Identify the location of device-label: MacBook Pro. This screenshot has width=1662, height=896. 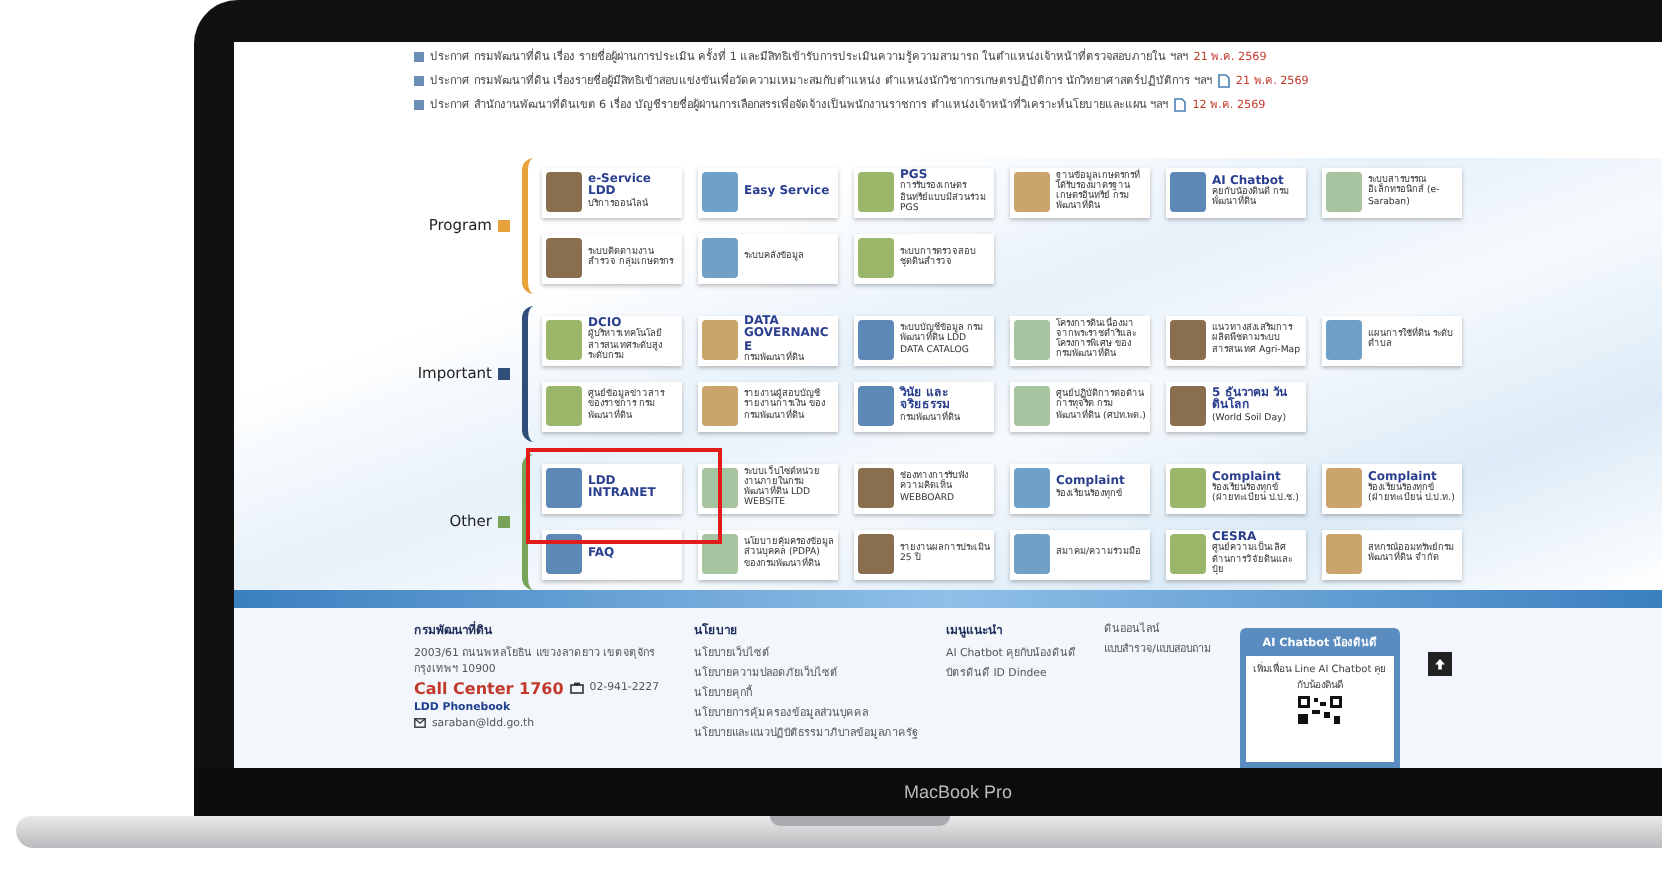
(958, 792).